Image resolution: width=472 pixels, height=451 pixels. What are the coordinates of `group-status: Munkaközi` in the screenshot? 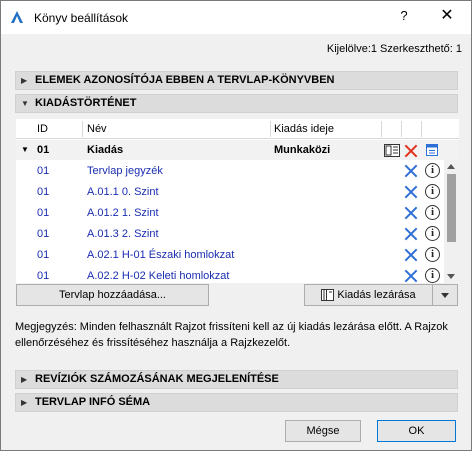 It's located at (302, 150).